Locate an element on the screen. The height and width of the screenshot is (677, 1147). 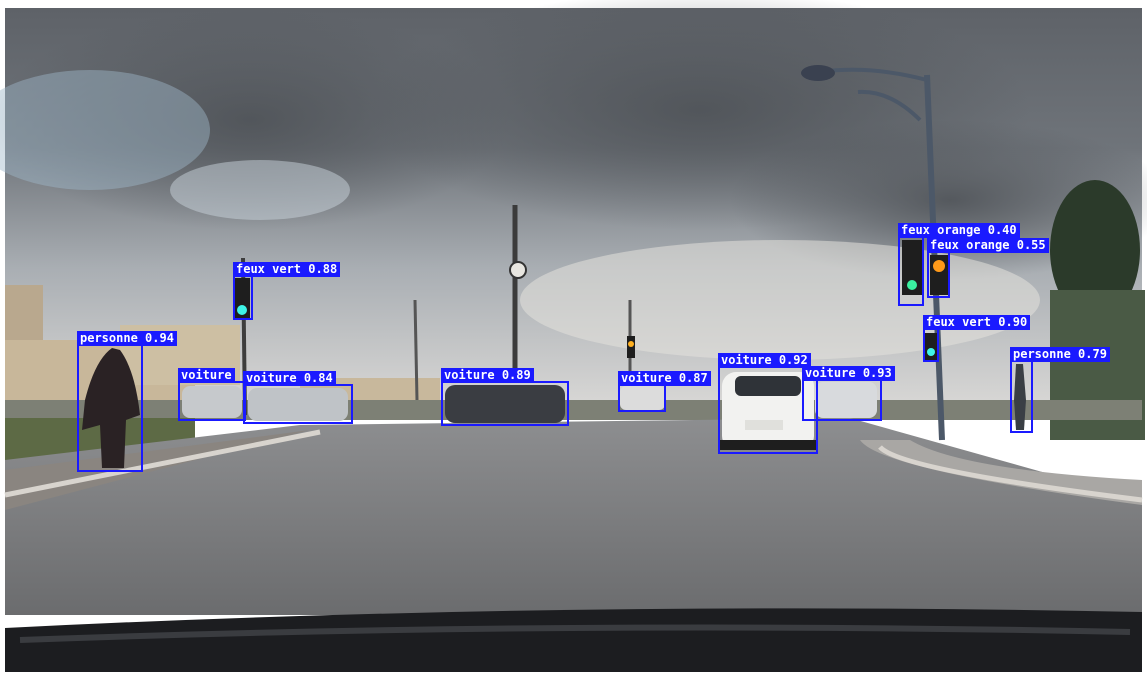
detection-label: feux vert 0.88 is located at coordinates (287, 269).